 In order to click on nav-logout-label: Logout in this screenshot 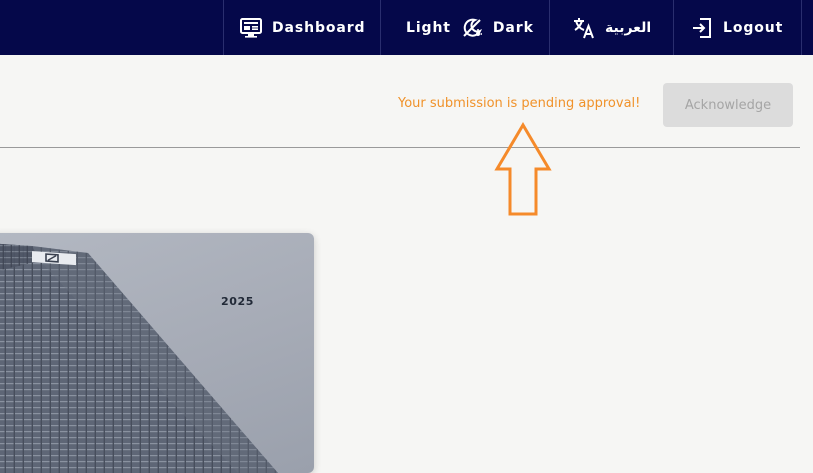, I will do `click(753, 27)`.